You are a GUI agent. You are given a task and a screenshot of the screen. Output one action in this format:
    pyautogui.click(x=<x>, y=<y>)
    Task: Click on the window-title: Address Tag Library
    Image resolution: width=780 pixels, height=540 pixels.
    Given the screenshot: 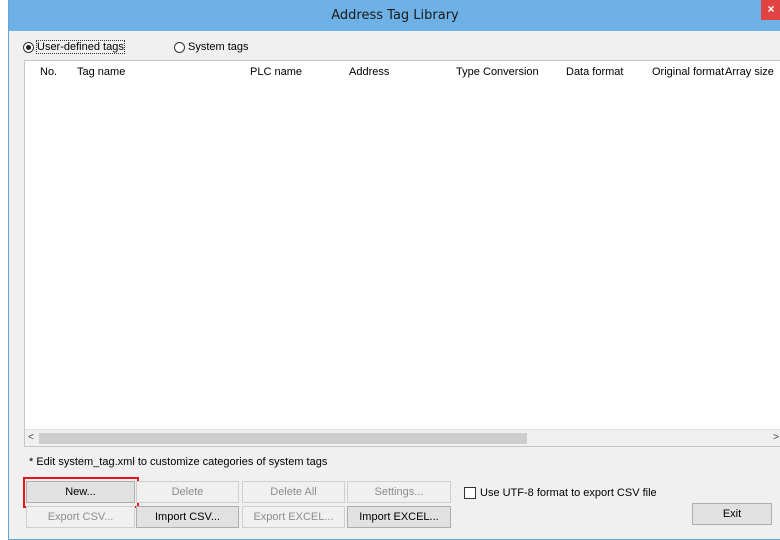 What is the action you would take?
    pyautogui.click(x=395, y=15)
    